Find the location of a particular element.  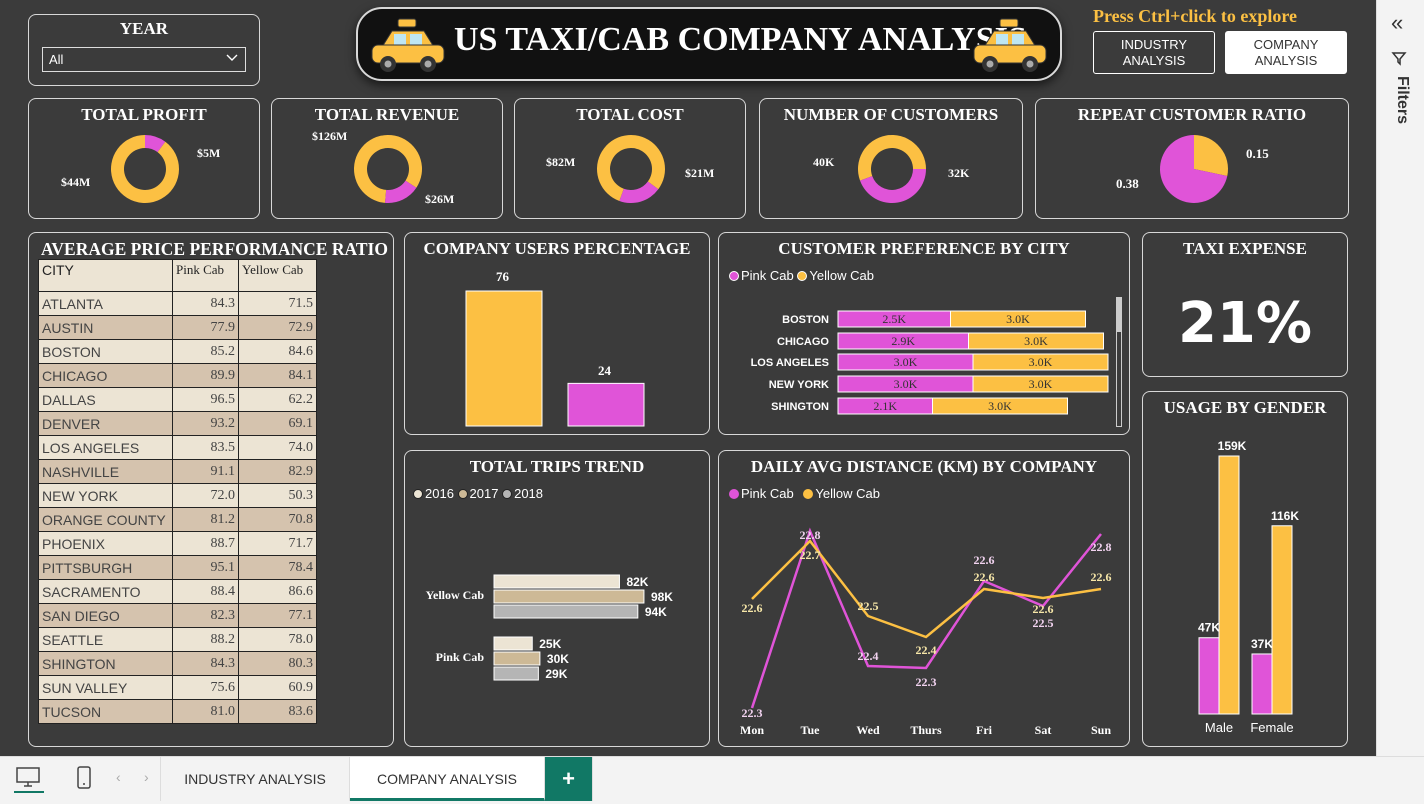

filters-pane: « Filters is located at coordinates (1400, 378).